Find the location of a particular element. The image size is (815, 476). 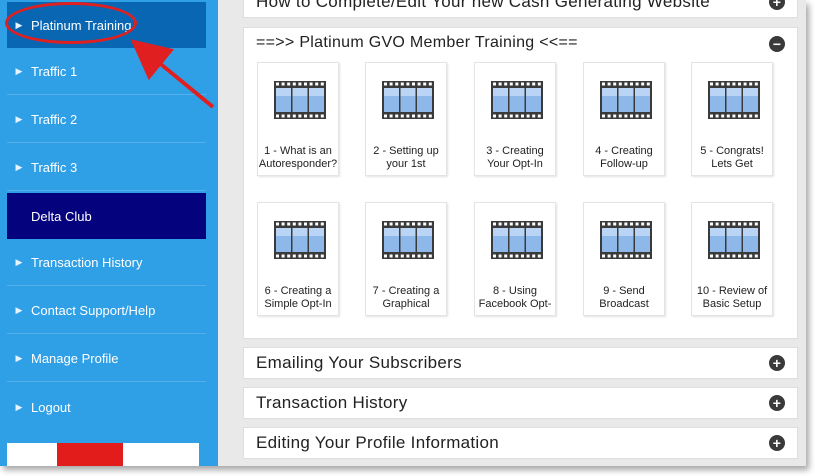

video-caption: 5 - Congrats! Lets Get is located at coordinates (732, 159).